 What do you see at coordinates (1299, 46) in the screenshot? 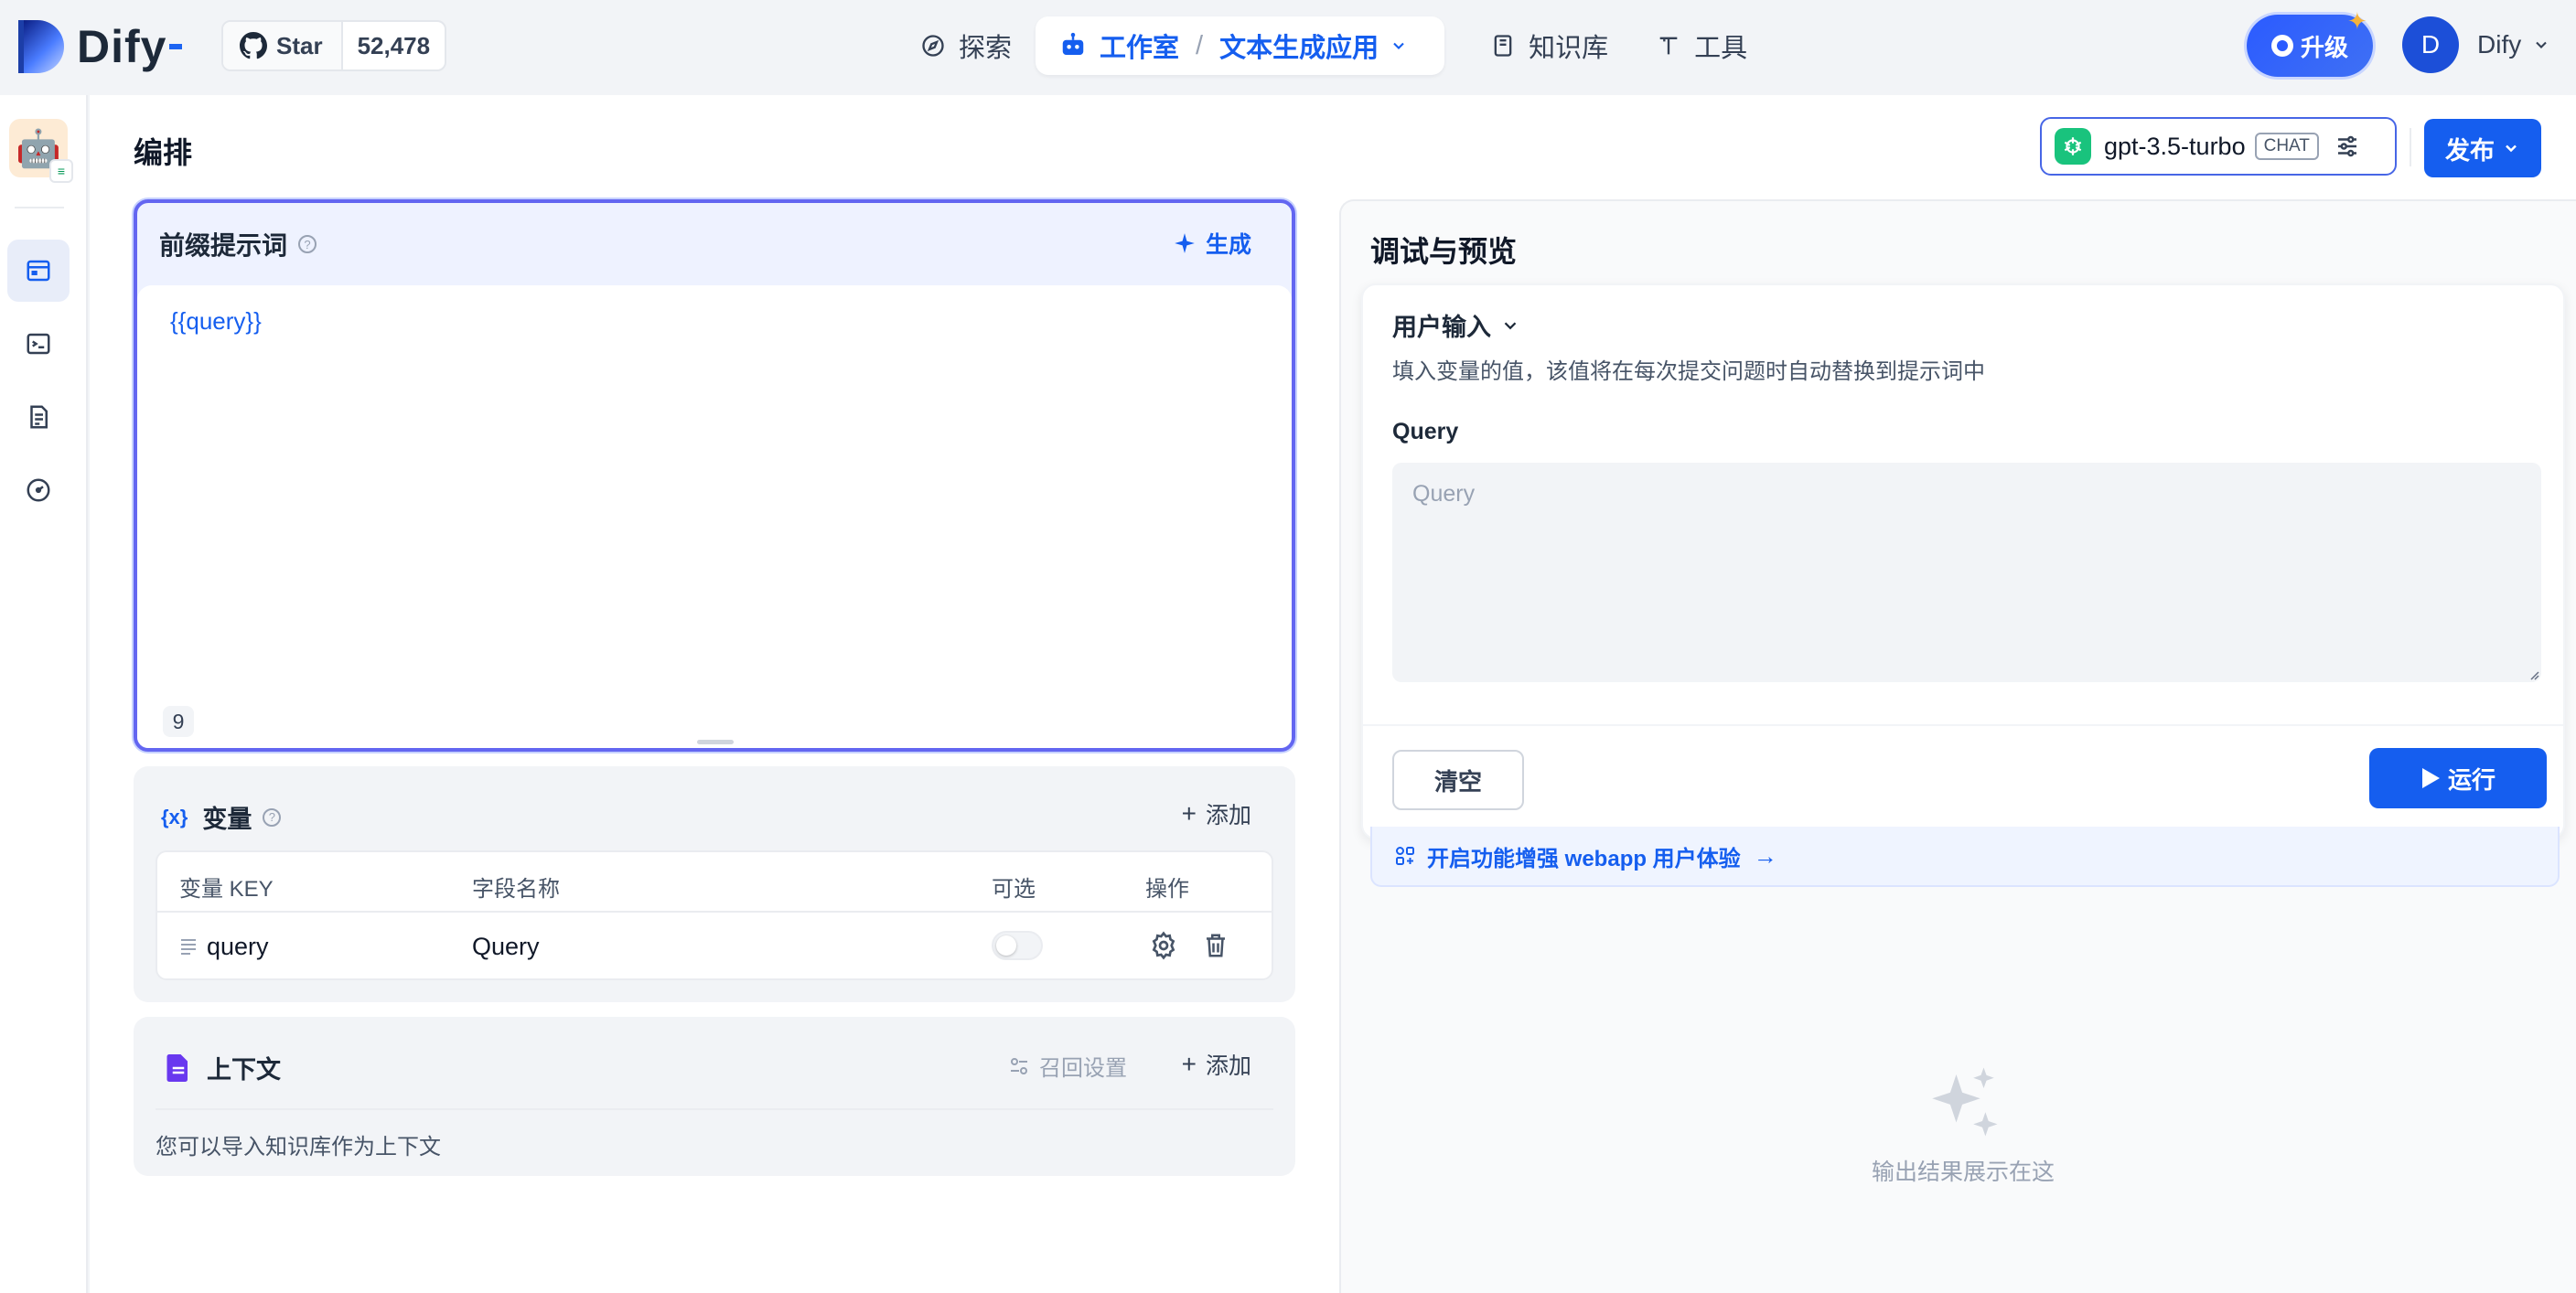
I see `current-app-name: 文本生成应用` at bounding box center [1299, 46].